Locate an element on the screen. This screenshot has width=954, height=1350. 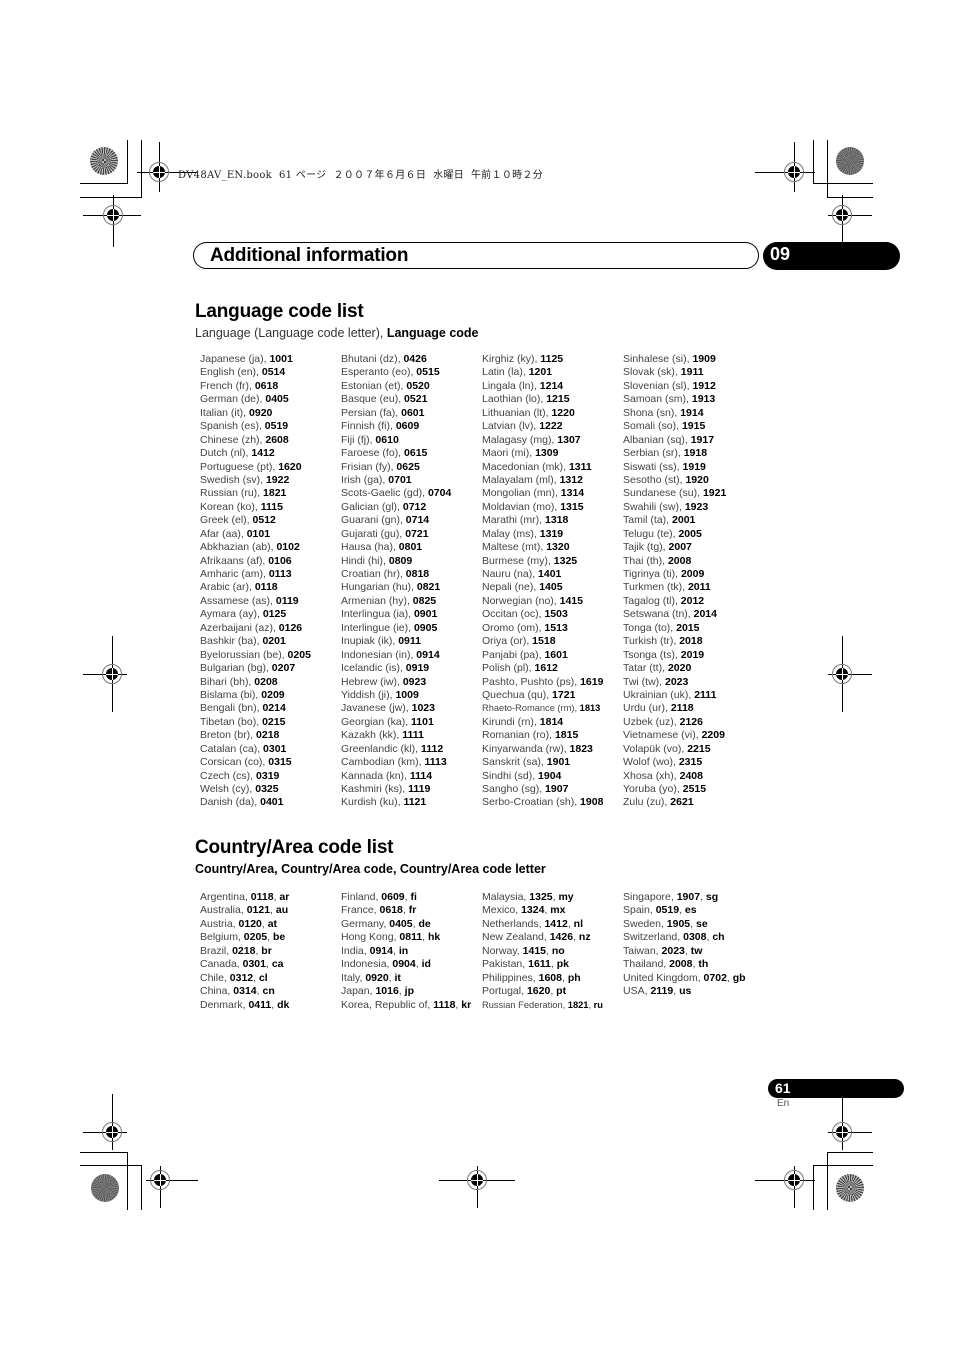
entry-code: 1813 is located at coordinates (590, 708).